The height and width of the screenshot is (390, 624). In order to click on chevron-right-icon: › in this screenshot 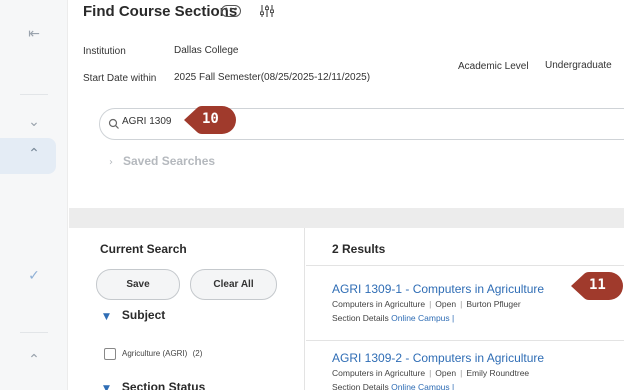, I will do `click(111, 162)`.